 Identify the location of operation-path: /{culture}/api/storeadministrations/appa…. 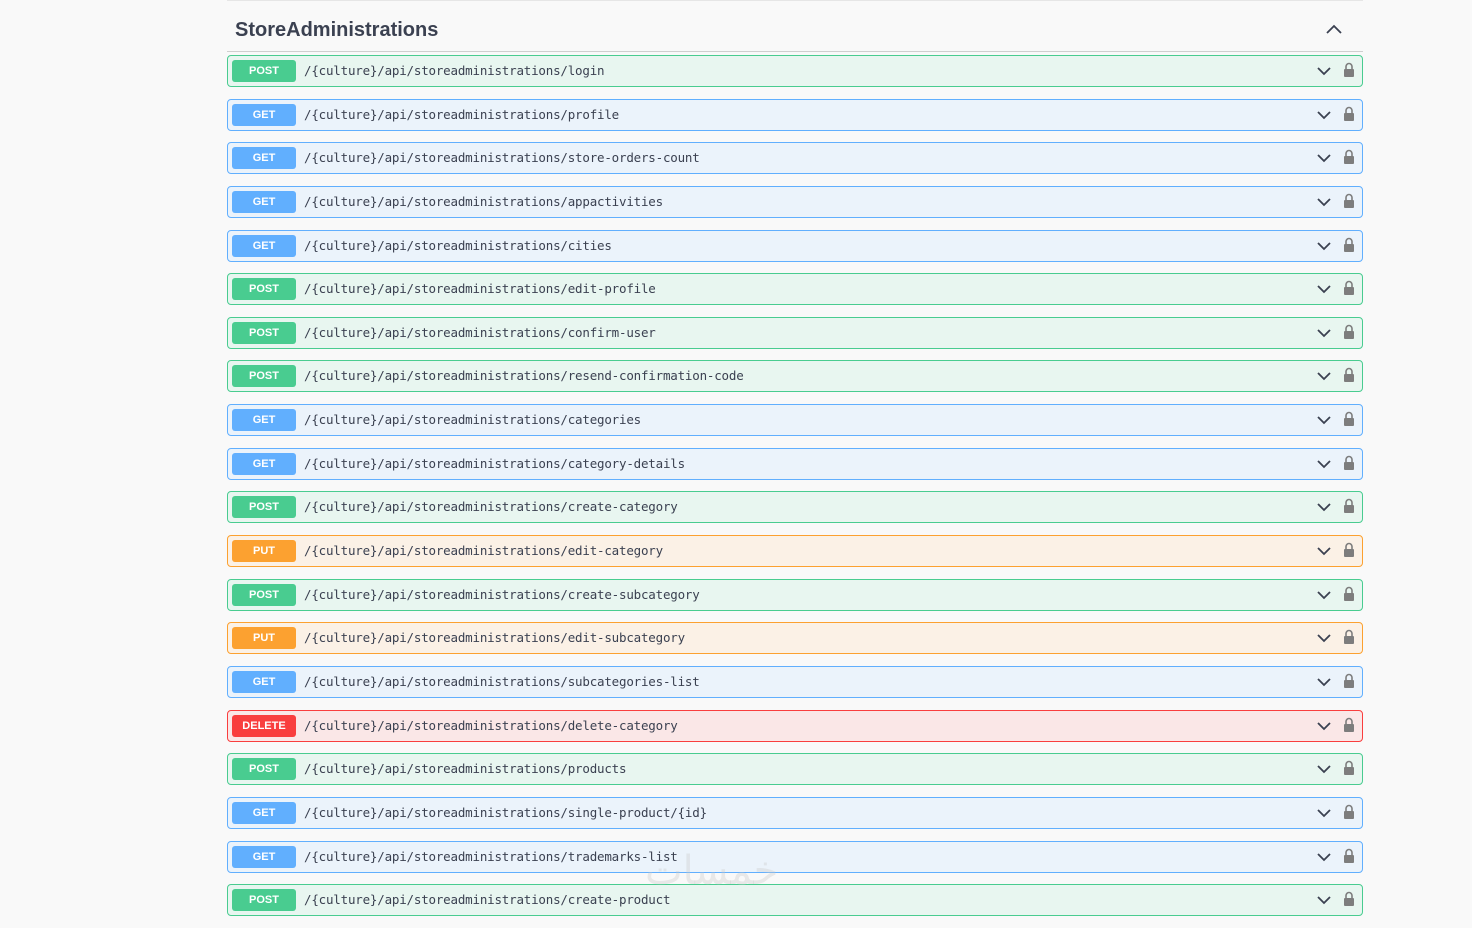
(483, 201).